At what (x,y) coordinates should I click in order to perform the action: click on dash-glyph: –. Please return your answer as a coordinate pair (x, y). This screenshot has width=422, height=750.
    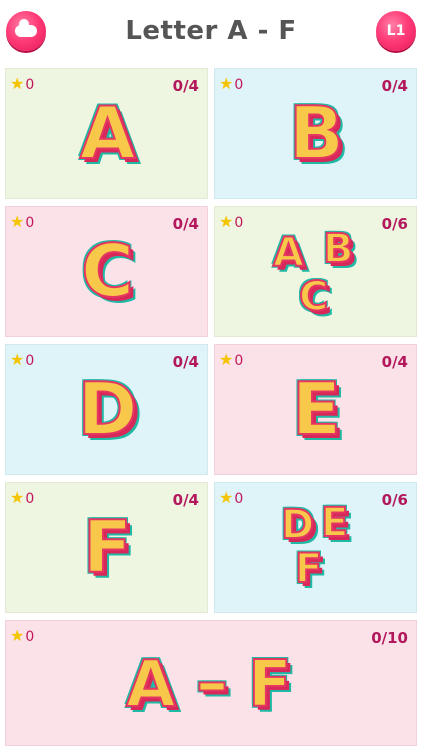
    Looking at the image, I should click on (212, 683).